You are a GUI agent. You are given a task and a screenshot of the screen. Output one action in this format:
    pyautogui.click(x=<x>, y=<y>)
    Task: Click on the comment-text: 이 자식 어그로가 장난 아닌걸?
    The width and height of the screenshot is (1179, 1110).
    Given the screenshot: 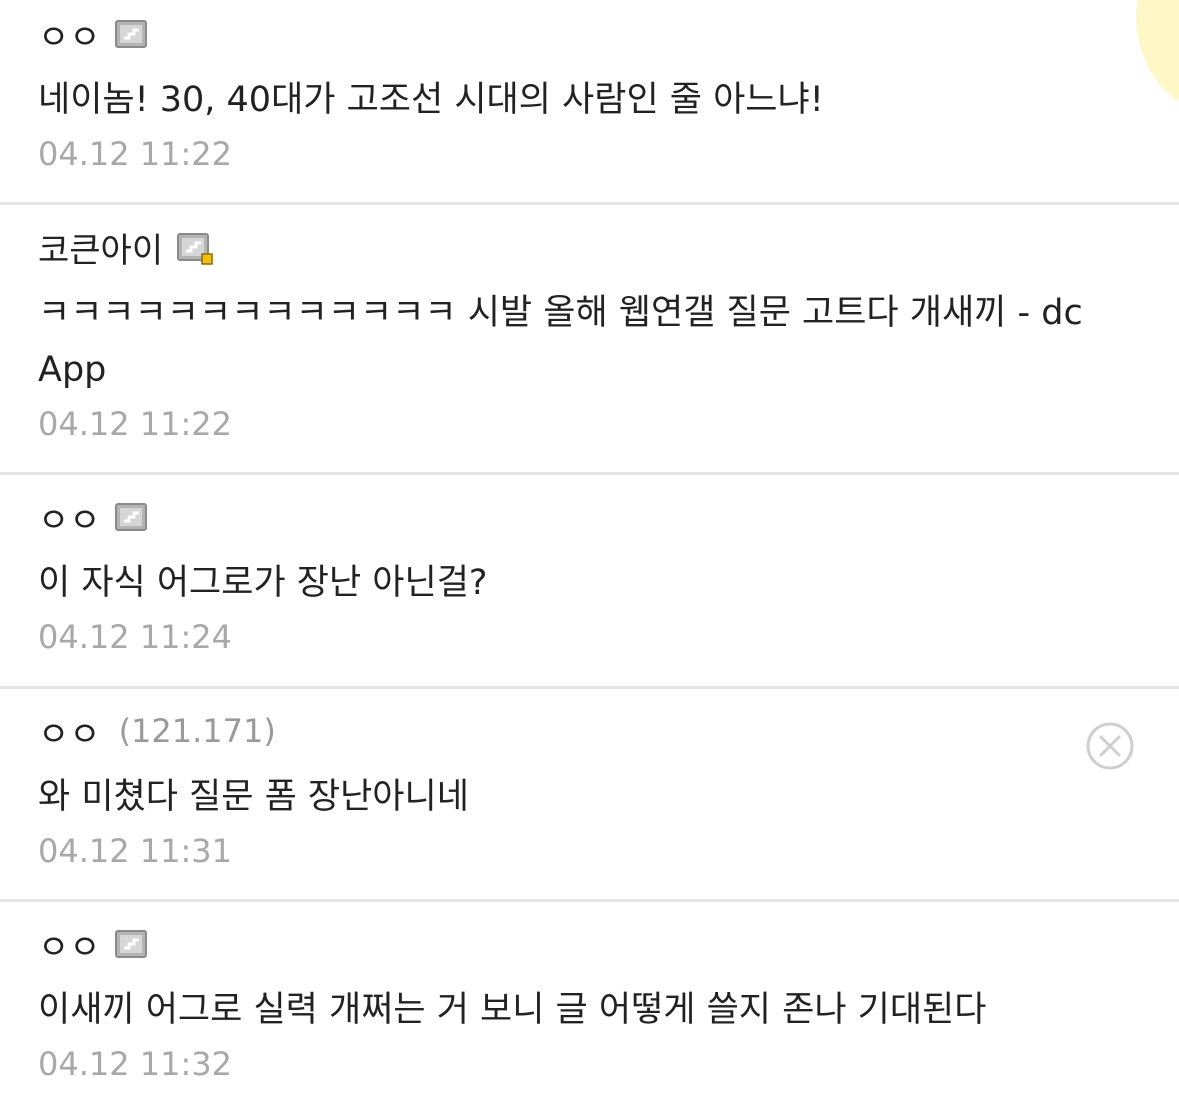 What is the action you would take?
    pyautogui.click(x=263, y=583)
    